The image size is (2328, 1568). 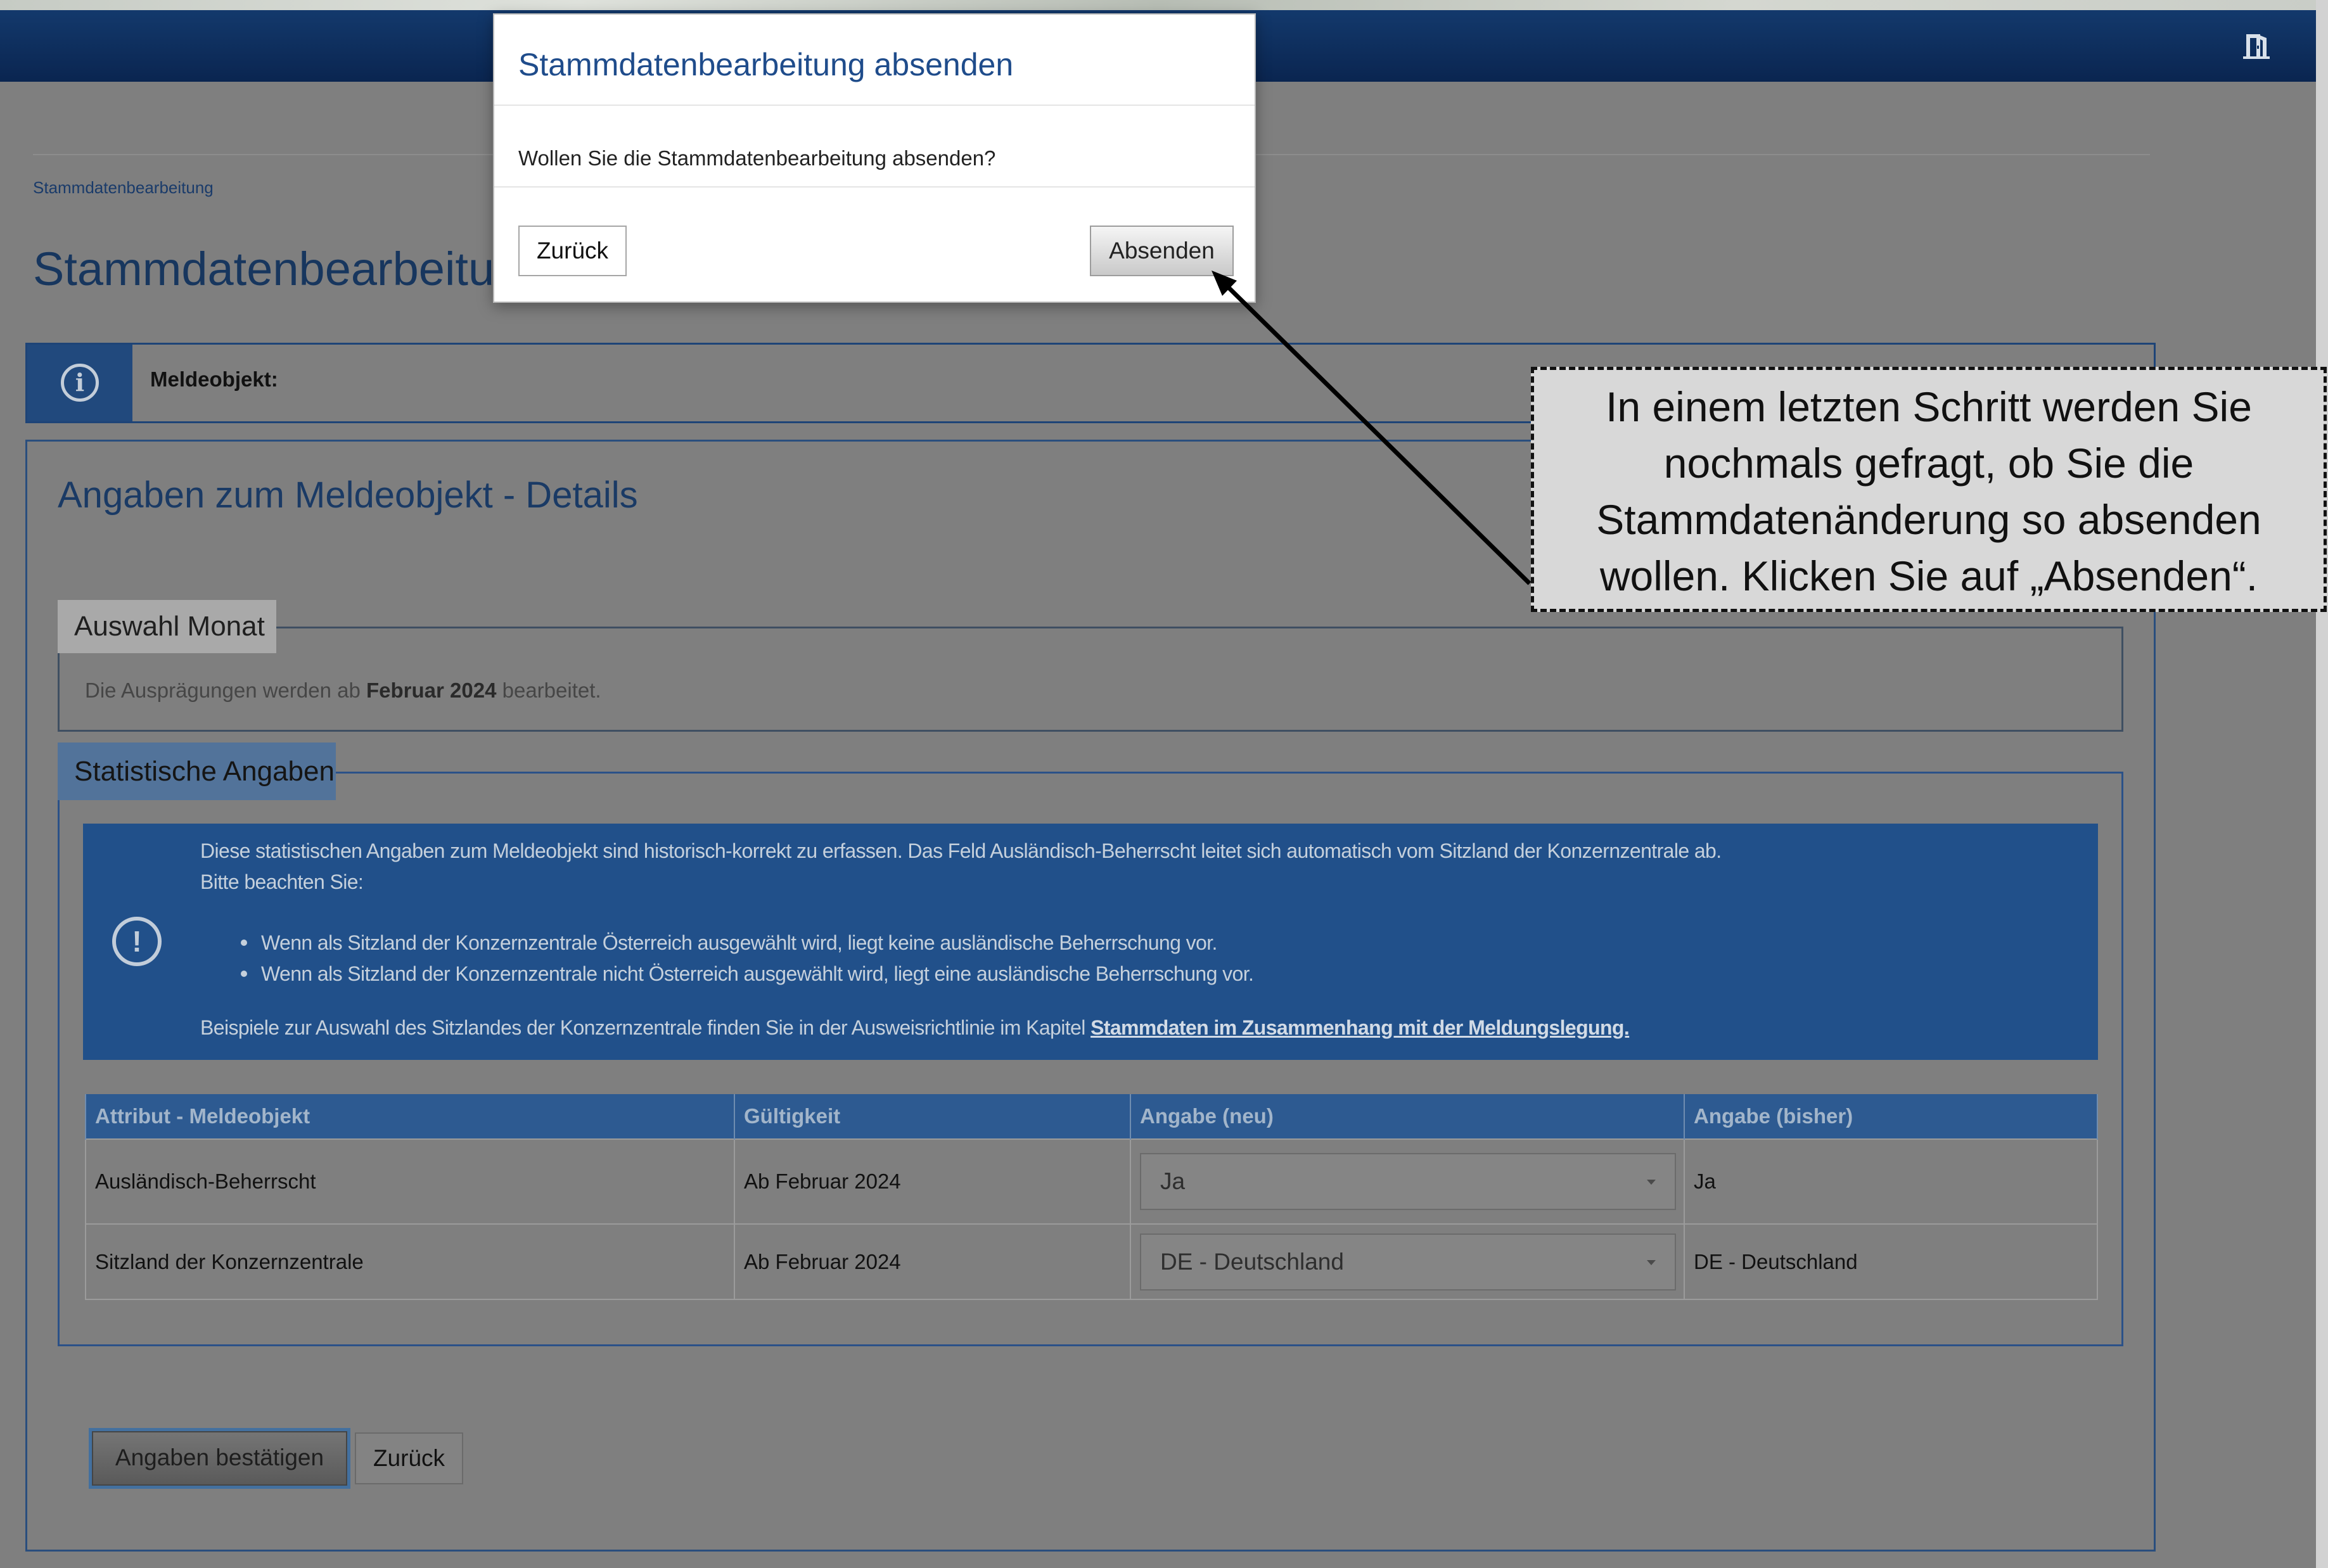 What do you see at coordinates (1162, 251) in the screenshot?
I see `dialog-submit-button: Absenden` at bounding box center [1162, 251].